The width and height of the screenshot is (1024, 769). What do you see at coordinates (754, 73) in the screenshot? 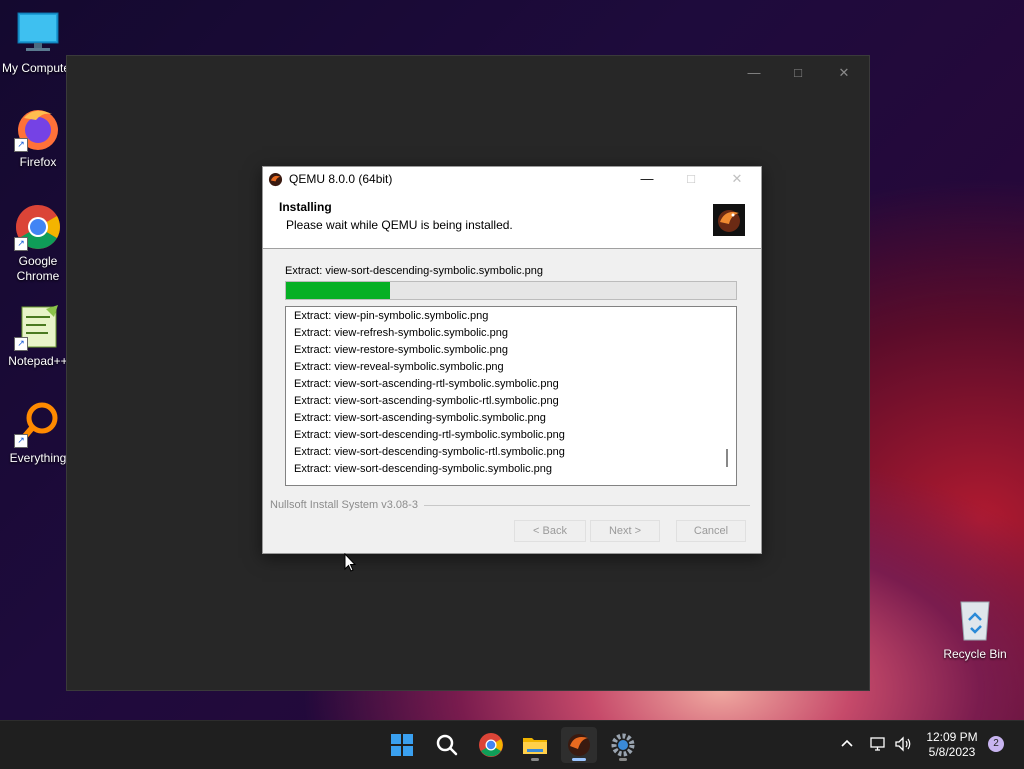
I see `minimize-button: —` at bounding box center [754, 73].